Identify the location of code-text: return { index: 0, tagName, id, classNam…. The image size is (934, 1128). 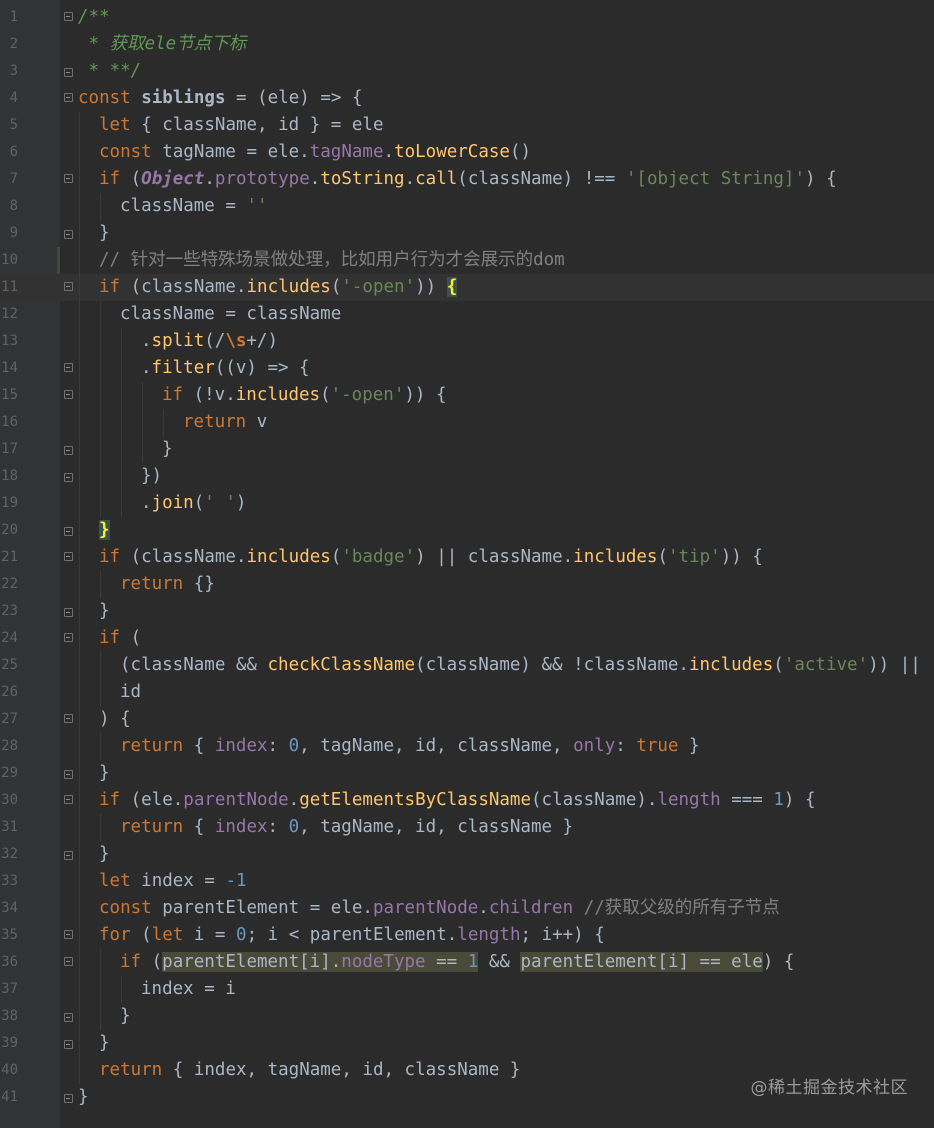
(410, 746).